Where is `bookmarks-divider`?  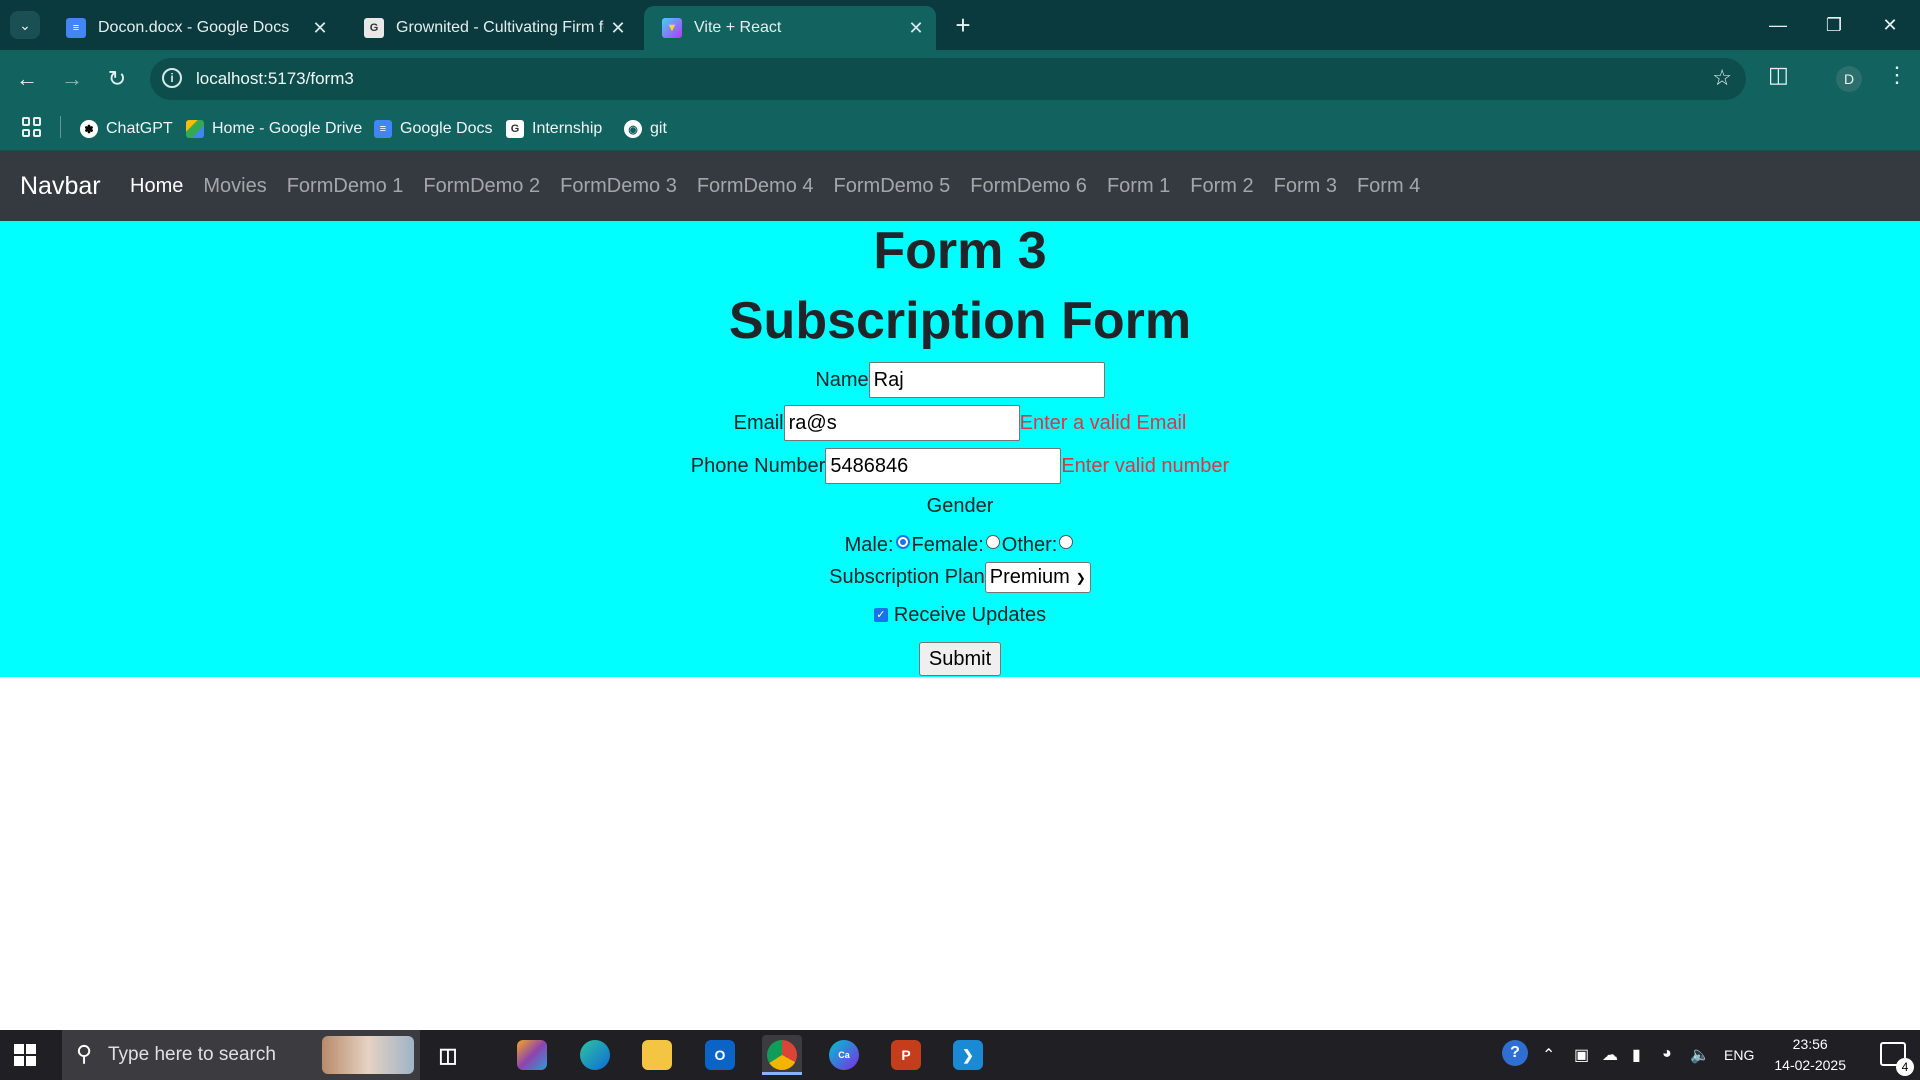
bookmarks-divider is located at coordinates (60, 127).